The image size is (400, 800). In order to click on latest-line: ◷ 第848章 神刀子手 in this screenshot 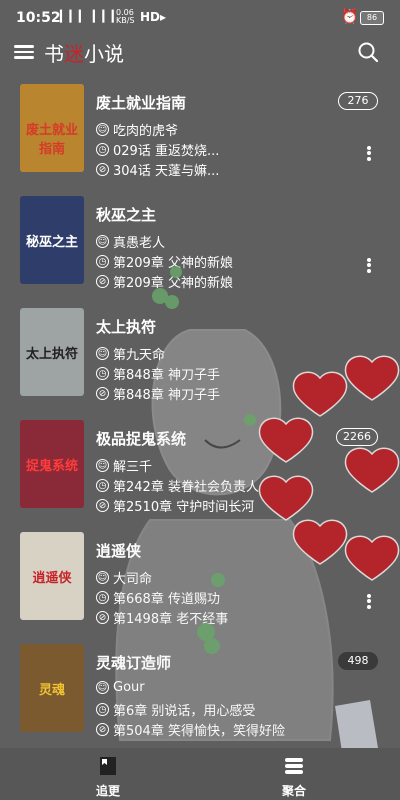, I will do `click(158, 373)`.